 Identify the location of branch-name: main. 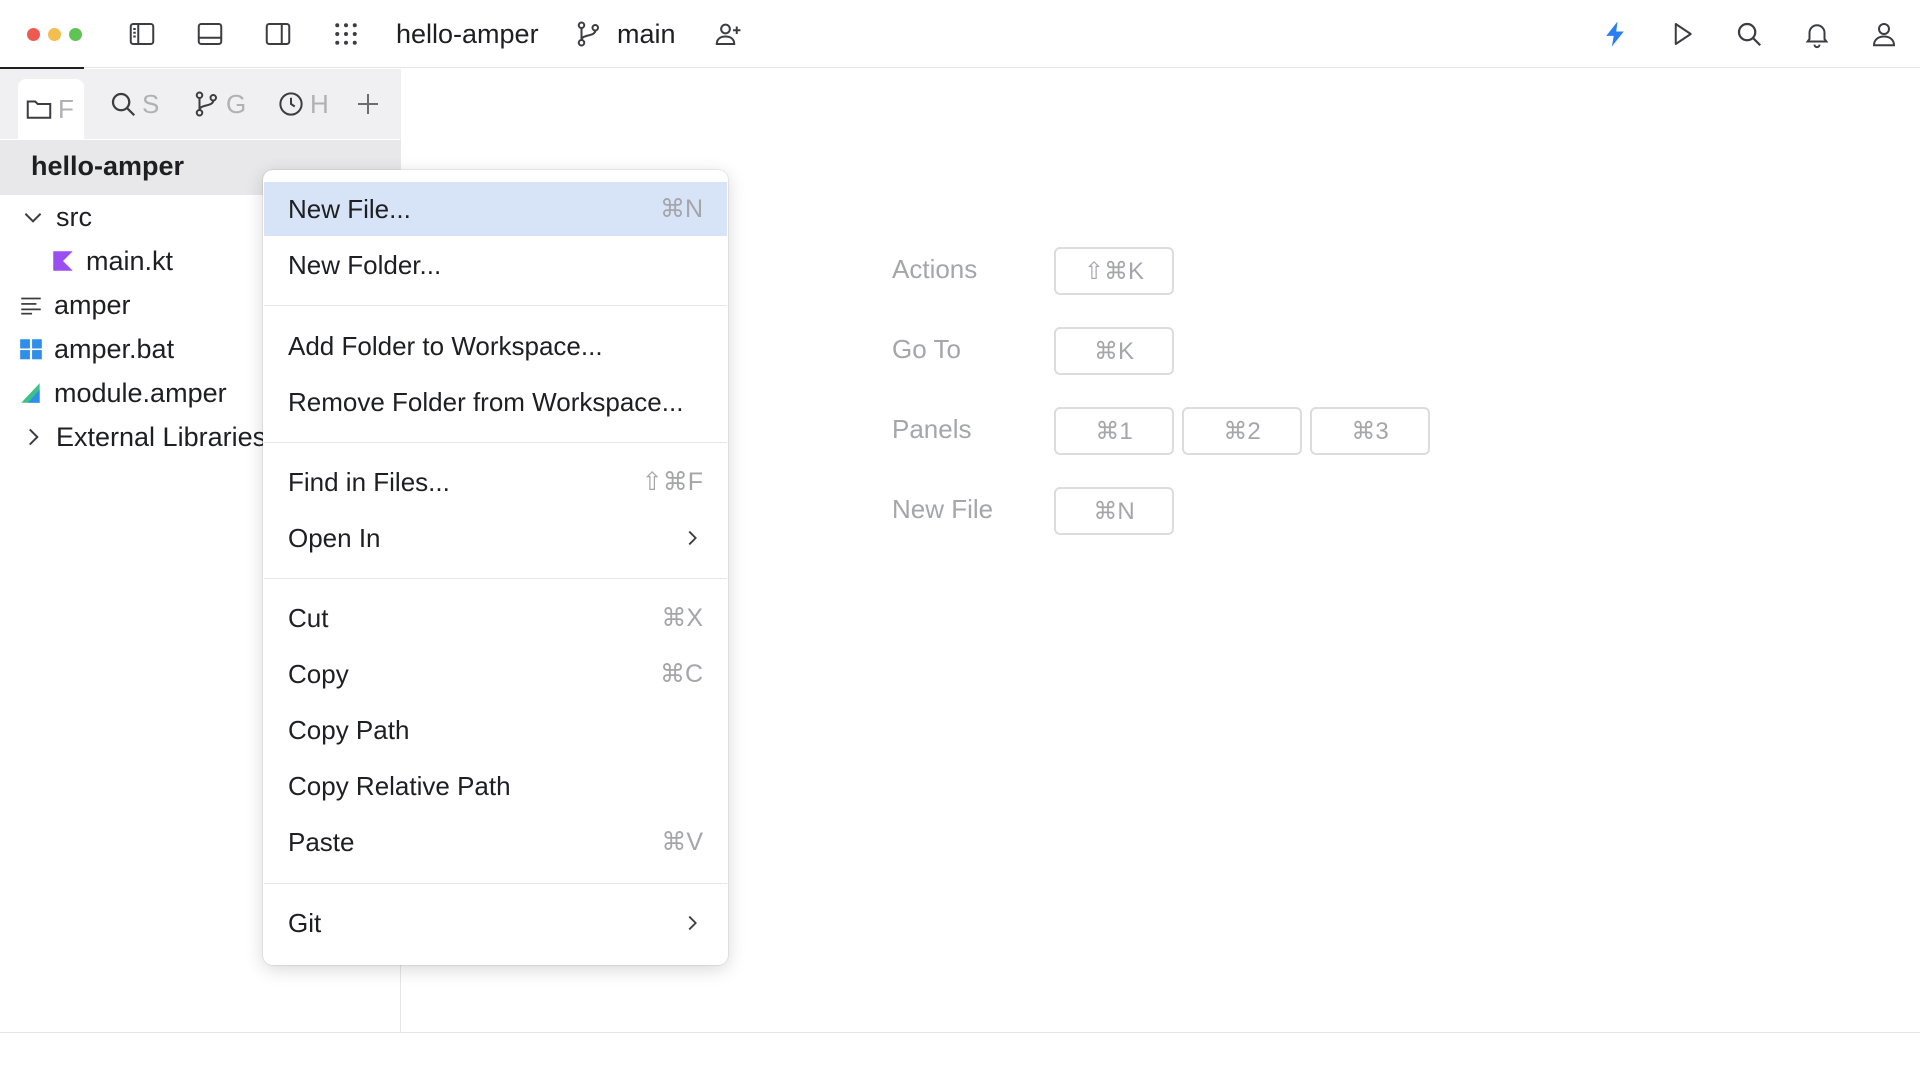
(646, 34).